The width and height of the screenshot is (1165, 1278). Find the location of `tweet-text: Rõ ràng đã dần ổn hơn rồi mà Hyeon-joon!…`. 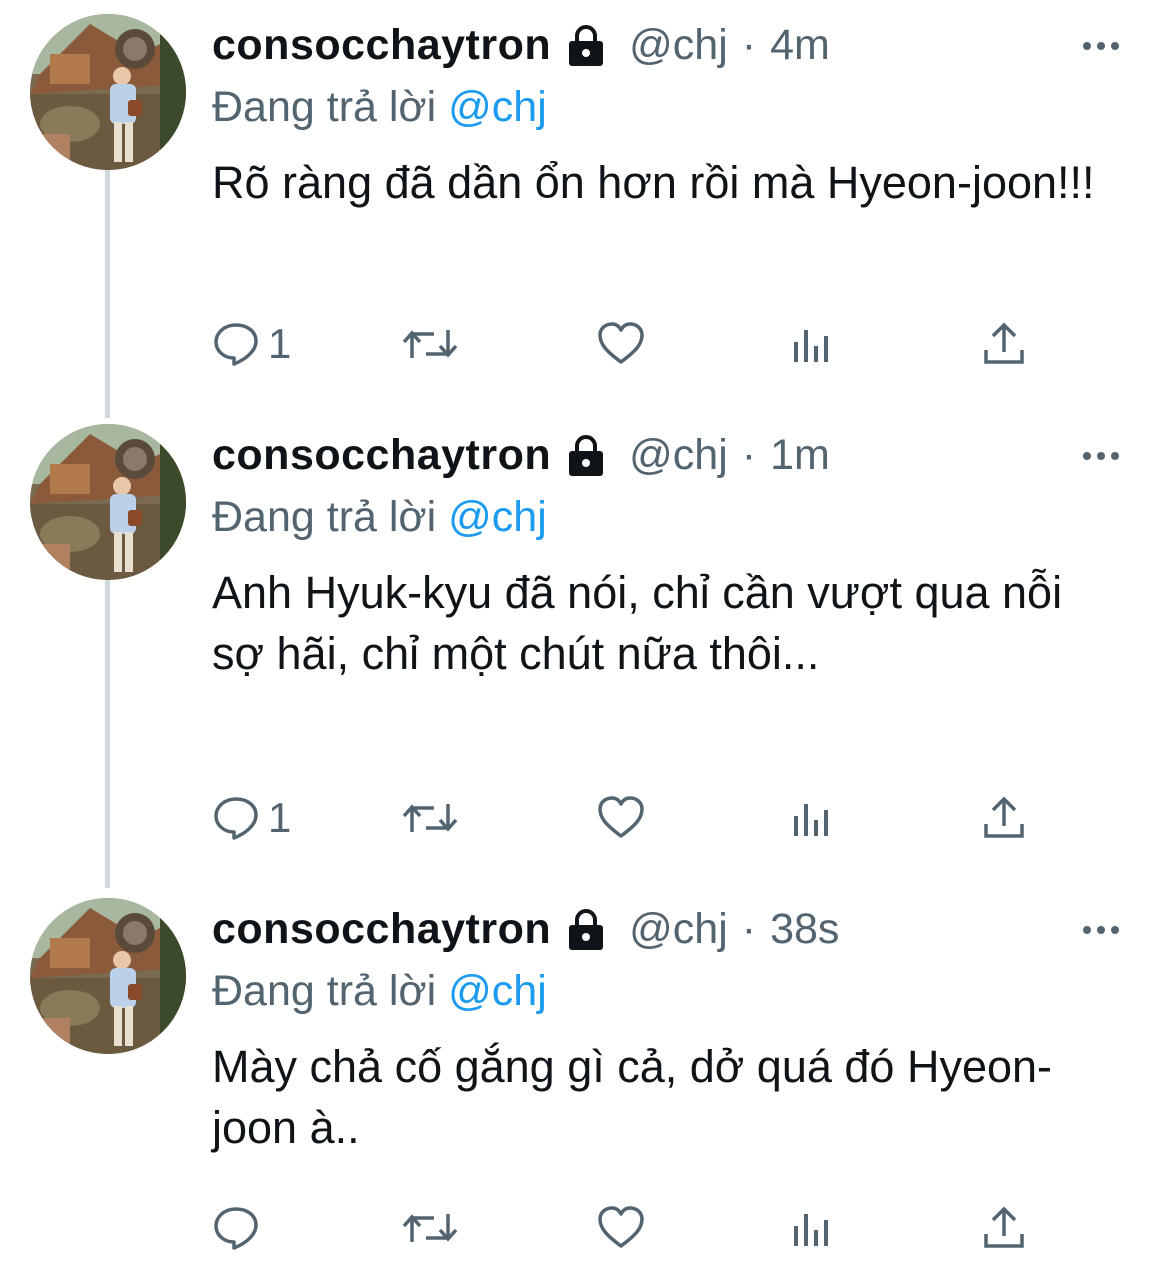

tweet-text: Rõ ràng đã dần ổn hơn rồi mà Hyeon-joon!… is located at coordinates (653, 182).